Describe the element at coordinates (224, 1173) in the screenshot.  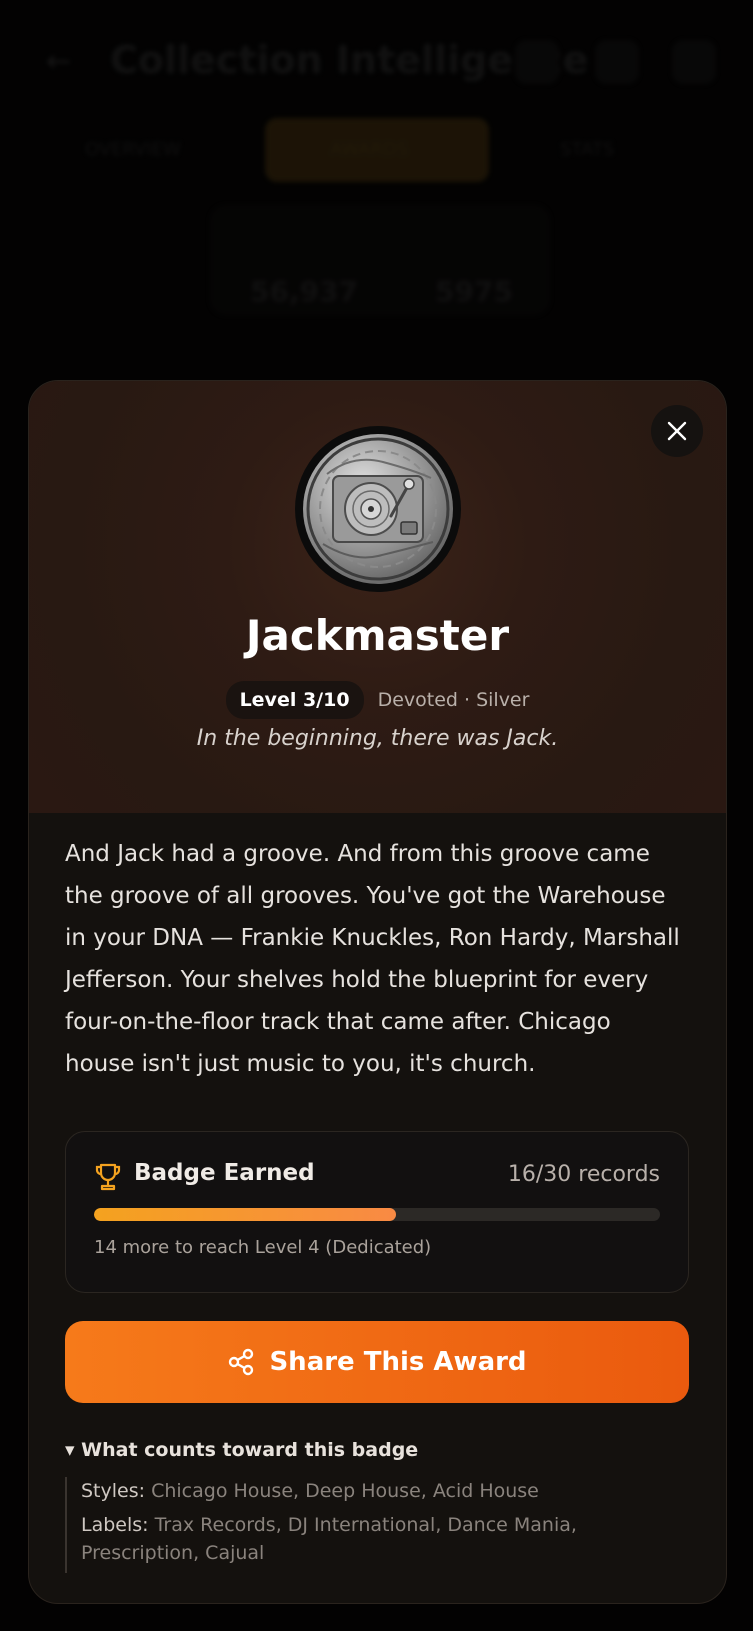
I see `progress-title: Badge Earned` at that location.